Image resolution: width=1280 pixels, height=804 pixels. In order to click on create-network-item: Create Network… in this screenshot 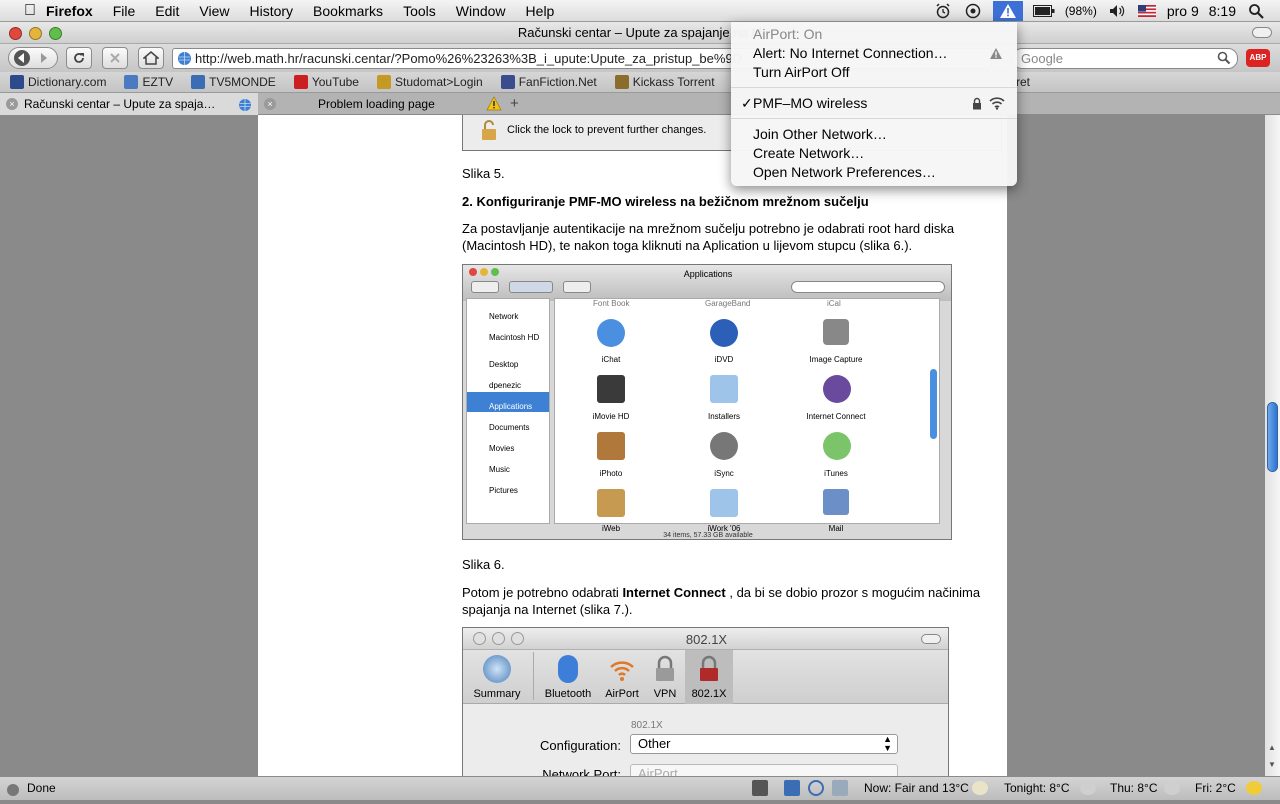, I will do `click(808, 153)`.